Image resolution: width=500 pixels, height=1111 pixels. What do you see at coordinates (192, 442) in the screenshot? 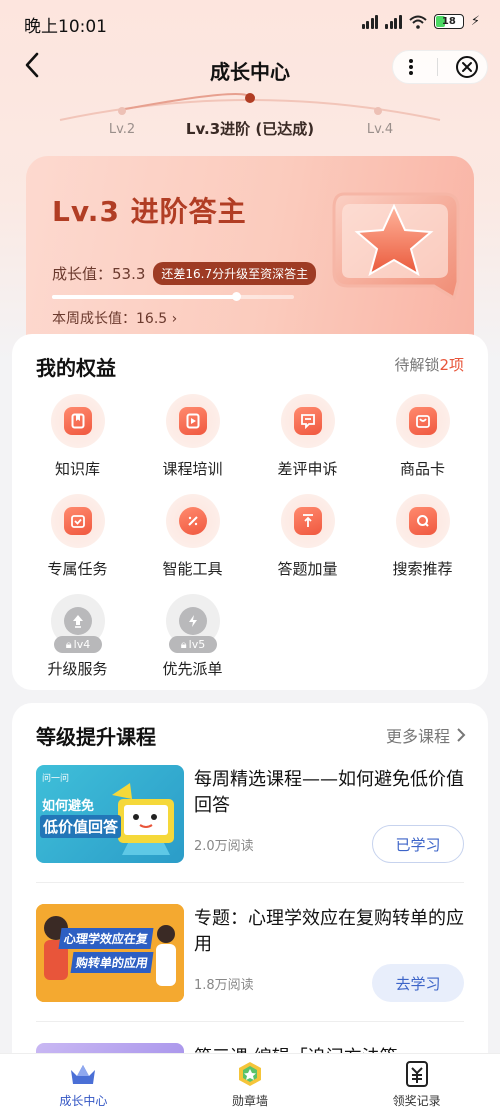
I see `right-item-course: 课程培训` at bounding box center [192, 442].